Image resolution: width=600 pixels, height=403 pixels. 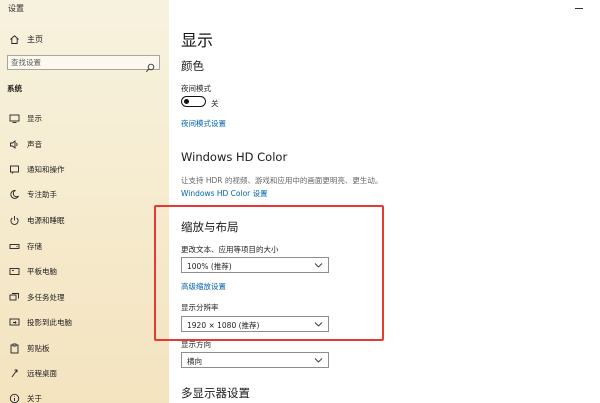 What do you see at coordinates (14, 88) in the screenshot?
I see `section-title-system: 系统` at bounding box center [14, 88].